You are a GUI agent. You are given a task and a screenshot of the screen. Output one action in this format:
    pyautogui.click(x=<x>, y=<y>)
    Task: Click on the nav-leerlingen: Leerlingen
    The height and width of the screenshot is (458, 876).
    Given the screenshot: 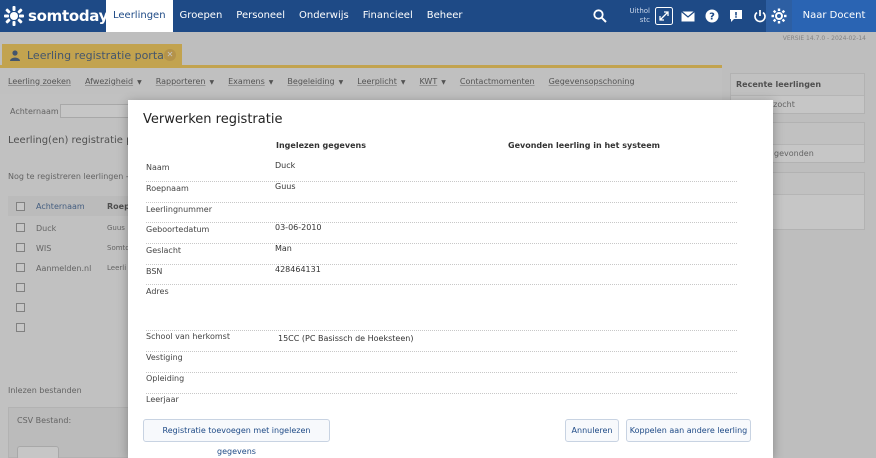 What is the action you would take?
    pyautogui.click(x=139, y=16)
    